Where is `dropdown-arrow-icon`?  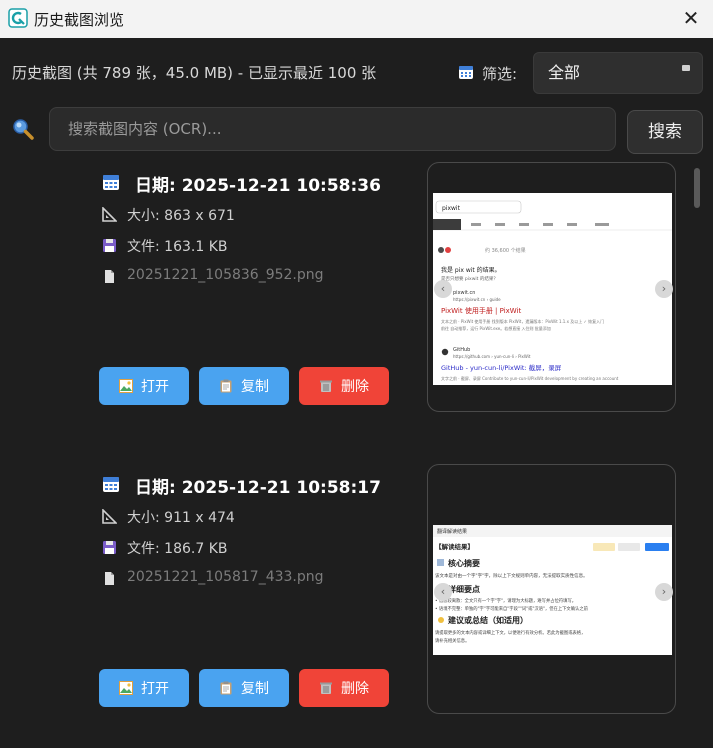
dropdown-arrow-icon is located at coordinates (686, 68).